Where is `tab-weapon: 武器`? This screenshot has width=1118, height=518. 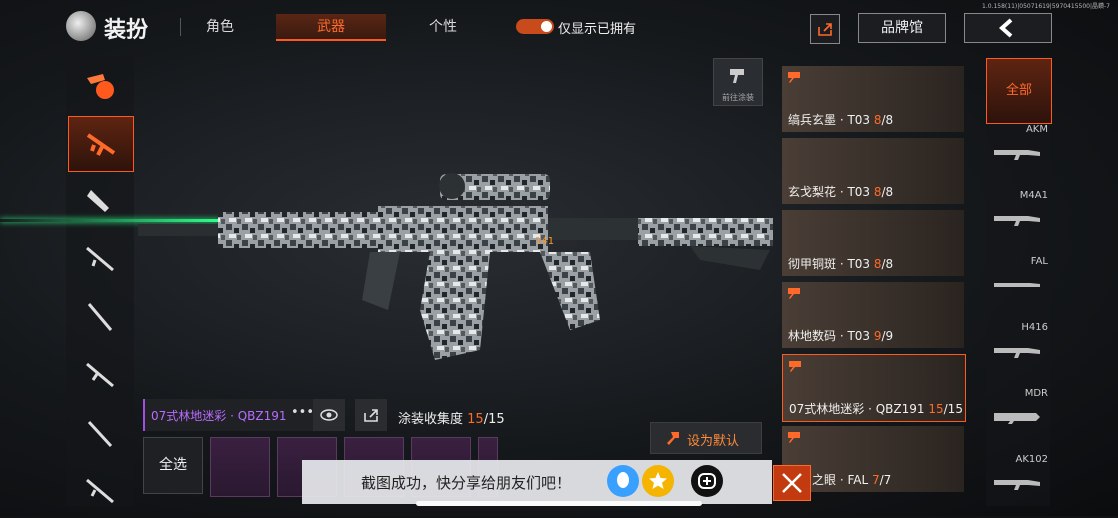
tab-weapon: 武器 is located at coordinates (331, 26).